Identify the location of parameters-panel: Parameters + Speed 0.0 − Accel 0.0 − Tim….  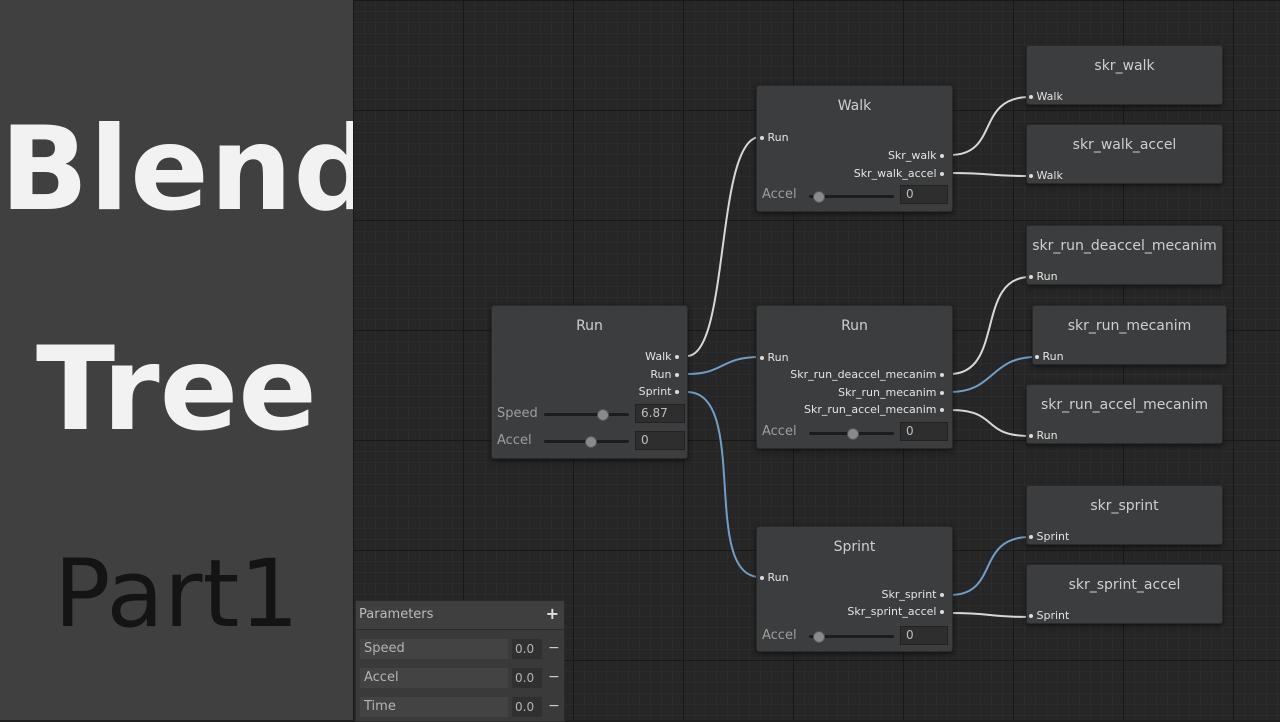
(460, 661).